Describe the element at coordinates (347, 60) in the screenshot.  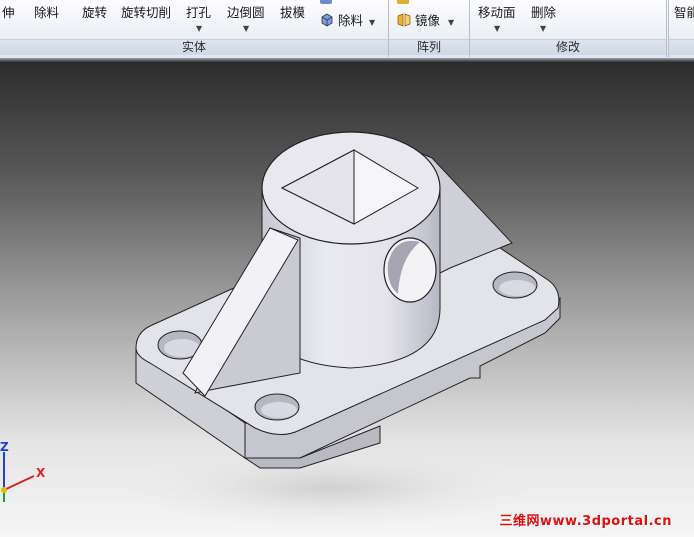
I see `viewport-top-border` at that location.